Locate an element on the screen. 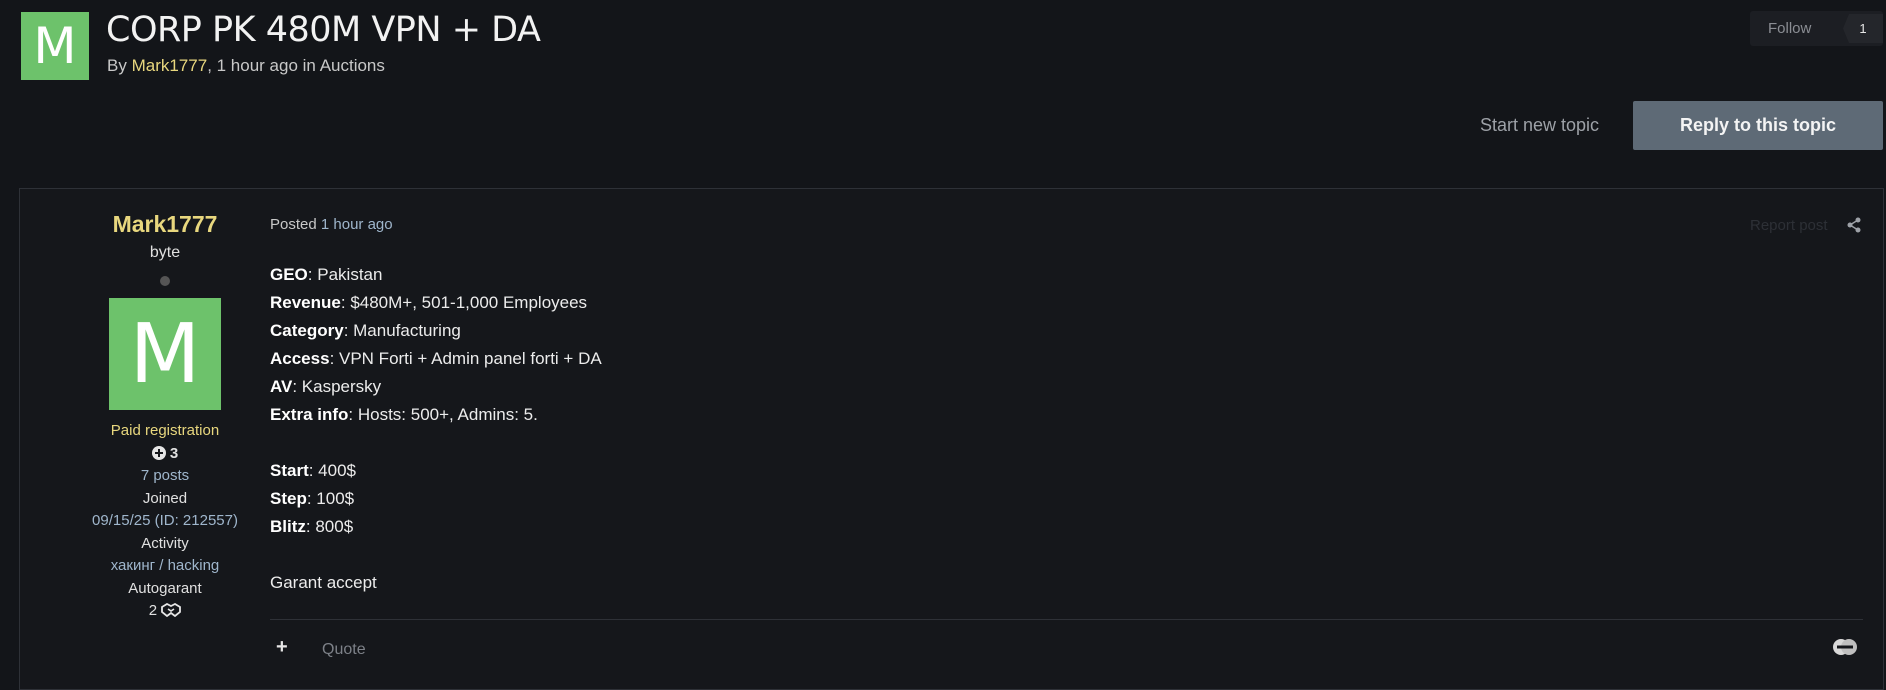 This screenshot has height=690, width=1886. joined-value: 09/15/25 (ID: 212557) is located at coordinates (165, 520).